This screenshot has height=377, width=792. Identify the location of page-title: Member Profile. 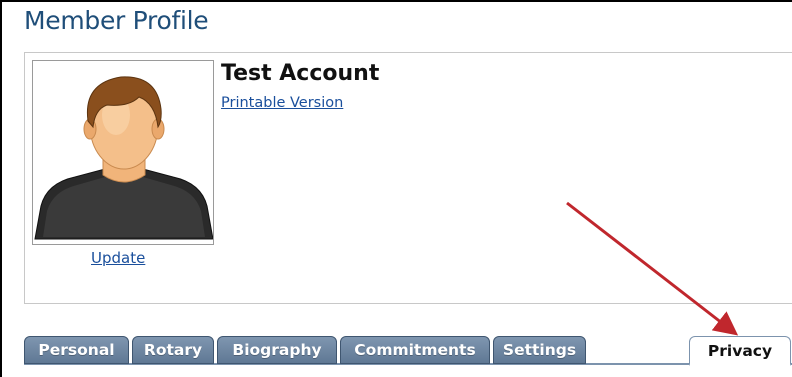
(116, 20).